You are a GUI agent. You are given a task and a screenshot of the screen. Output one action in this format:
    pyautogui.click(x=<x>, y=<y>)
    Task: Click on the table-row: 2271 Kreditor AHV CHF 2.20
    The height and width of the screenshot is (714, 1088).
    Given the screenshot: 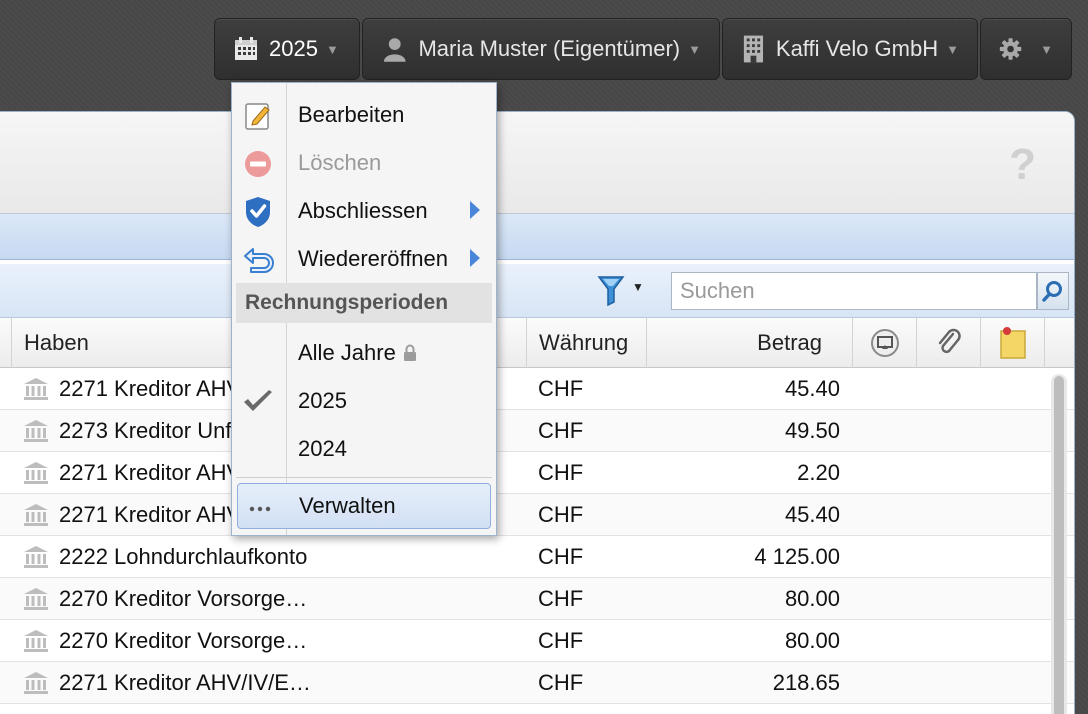 What is the action you would take?
    pyautogui.click(x=537, y=473)
    